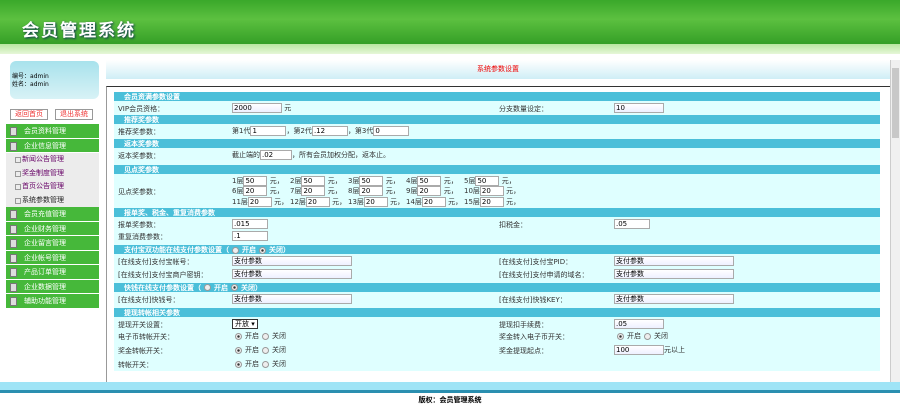  I want to click on g3-label: ，第3代, so click(360, 130).